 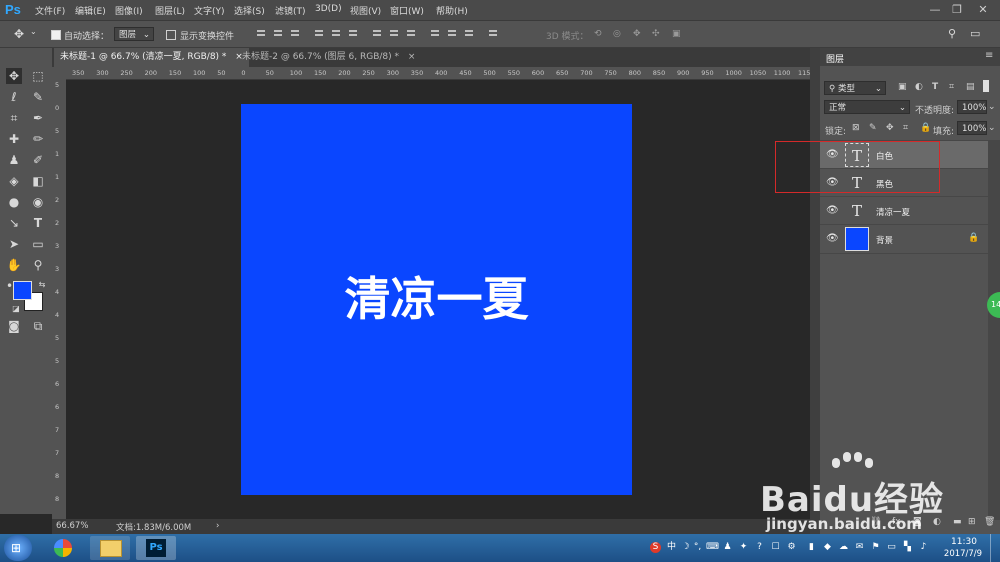 What do you see at coordinates (336, 34) in the screenshot?
I see `align-hcenter-icon` at bounding box center [336, 34].